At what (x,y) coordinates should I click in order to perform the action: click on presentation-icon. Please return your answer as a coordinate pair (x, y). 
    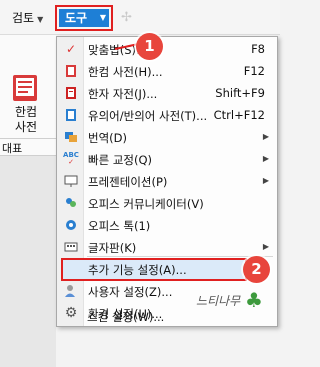
    Looking at the image, I should click on (71, 181).